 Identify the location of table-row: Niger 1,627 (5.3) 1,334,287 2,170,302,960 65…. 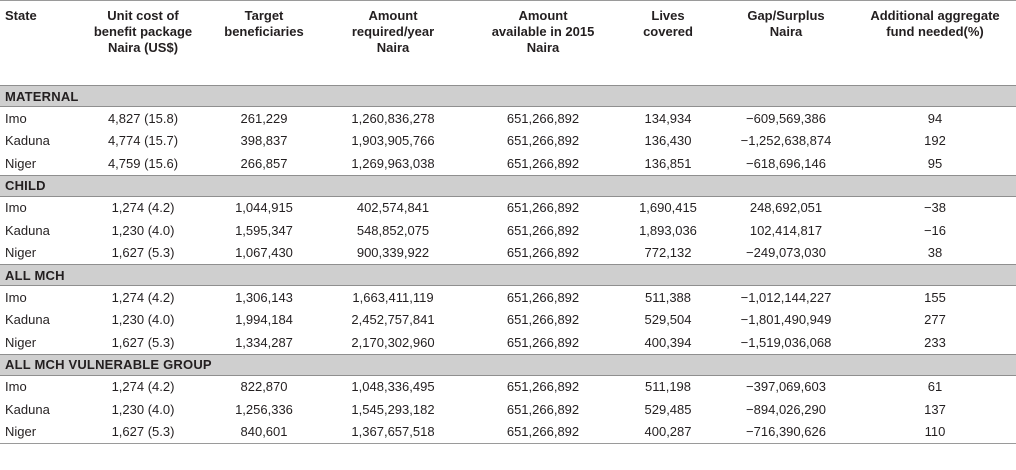
(508, 342).